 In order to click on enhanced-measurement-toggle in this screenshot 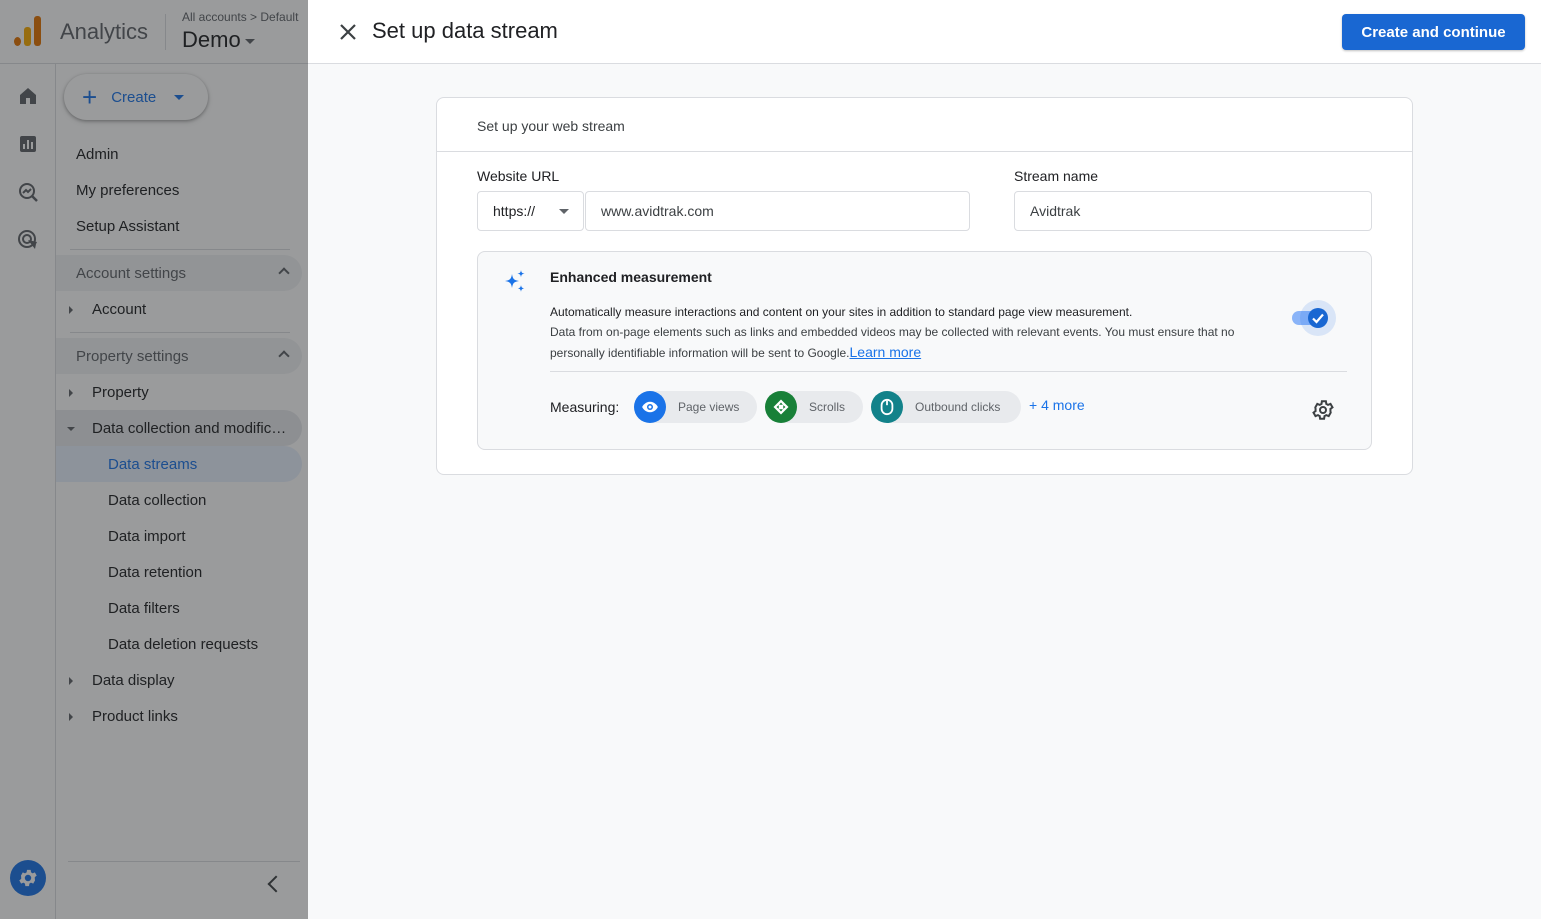, I will do `click(1314, 318)`.